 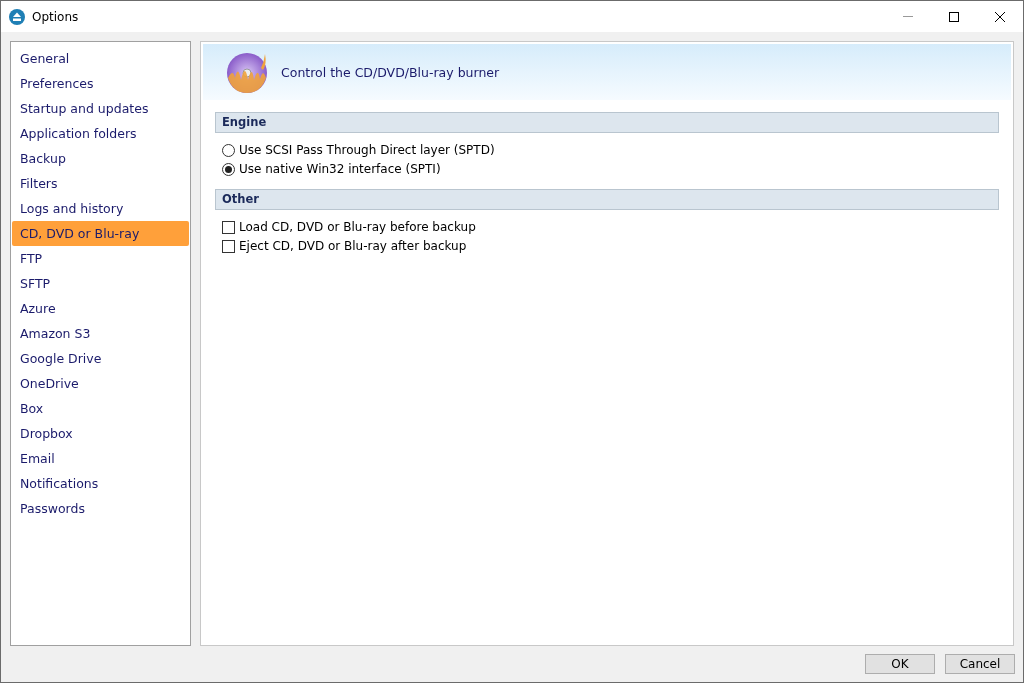 I want to click on sidebar-item: Dropbox, so click(x=100, y=433).